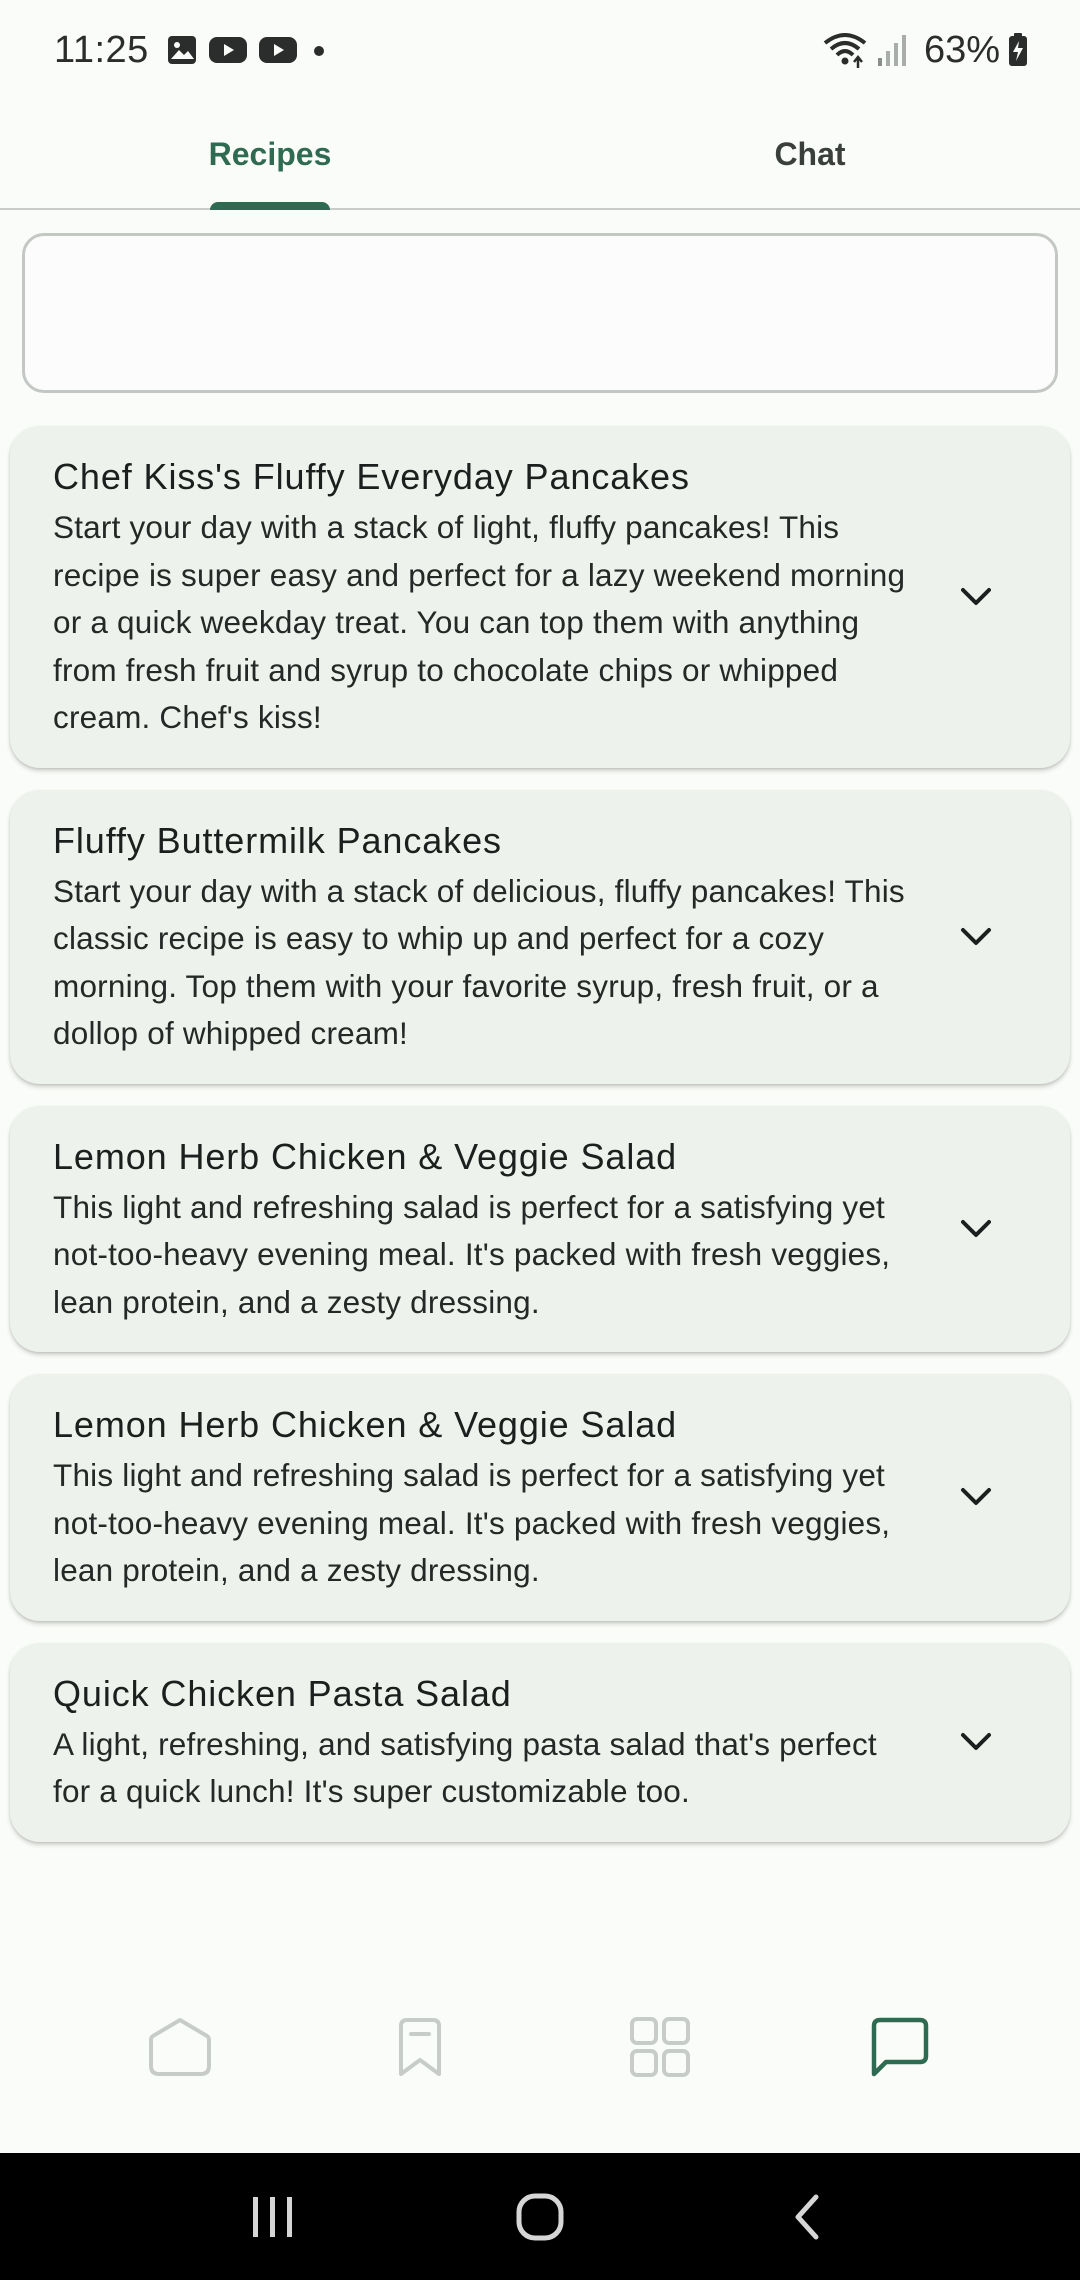  I want to click on recipe-title: Chef Kiss's Fluffy Everyday Pancakes, so click(371, 476).